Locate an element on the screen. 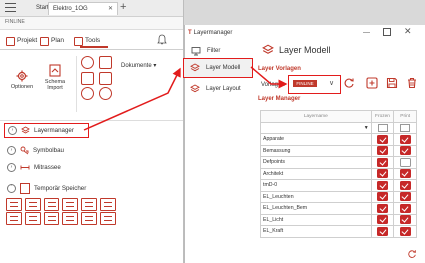 The image size is (425, 263). column-header-frozen: Frozen is located at coordinates (382, 116).